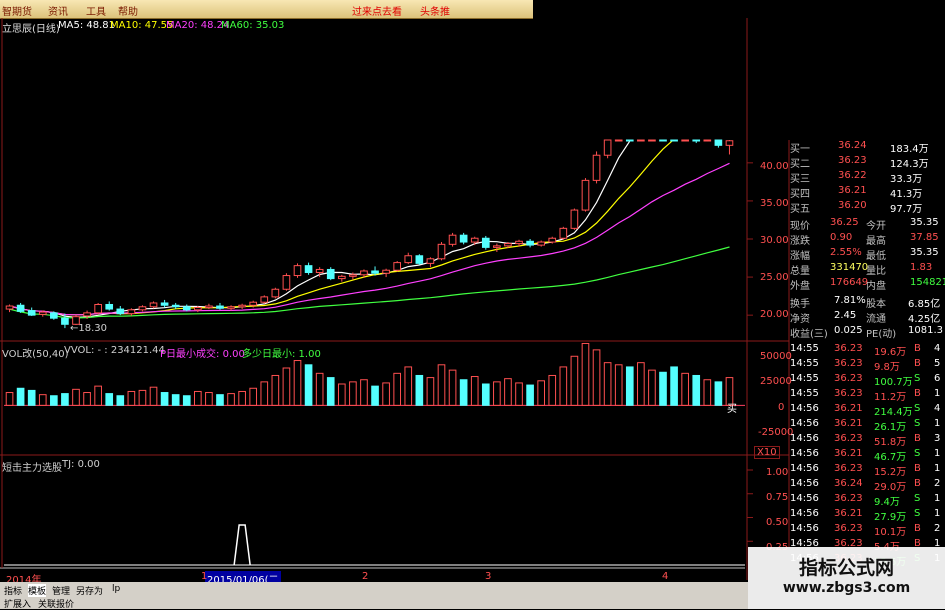 This screenshot has height=610, width=945. I want to click on tick-row: 14:56 36.24 29.0万 B 2, so click(867, 485).